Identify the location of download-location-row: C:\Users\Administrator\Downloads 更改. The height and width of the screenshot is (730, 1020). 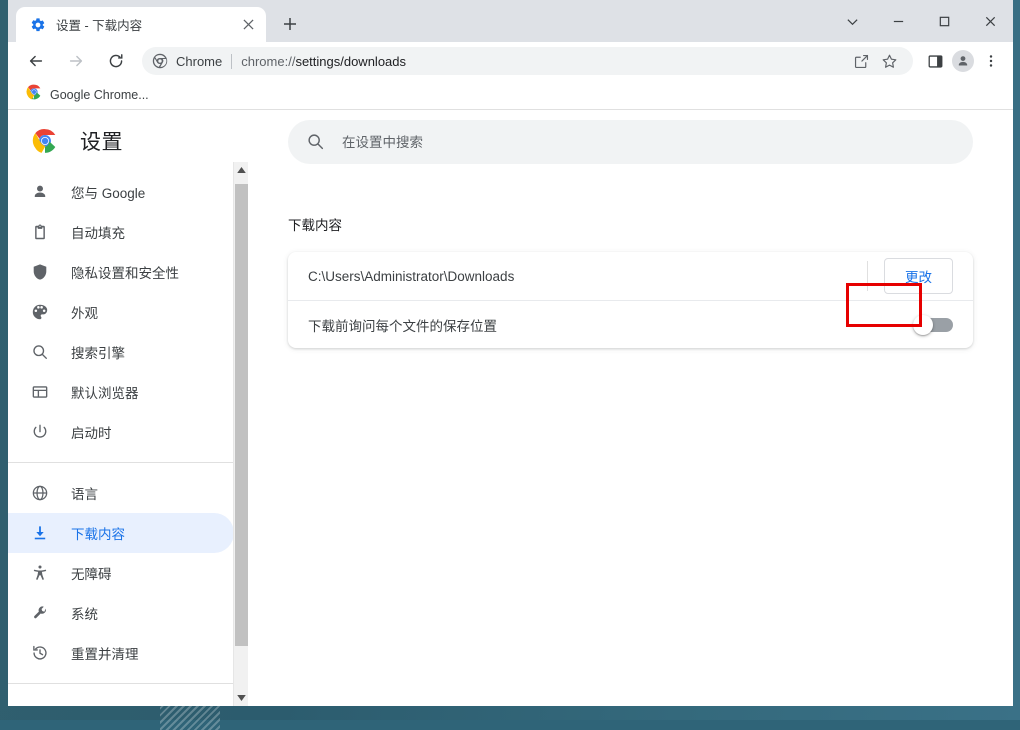
(630, 276).